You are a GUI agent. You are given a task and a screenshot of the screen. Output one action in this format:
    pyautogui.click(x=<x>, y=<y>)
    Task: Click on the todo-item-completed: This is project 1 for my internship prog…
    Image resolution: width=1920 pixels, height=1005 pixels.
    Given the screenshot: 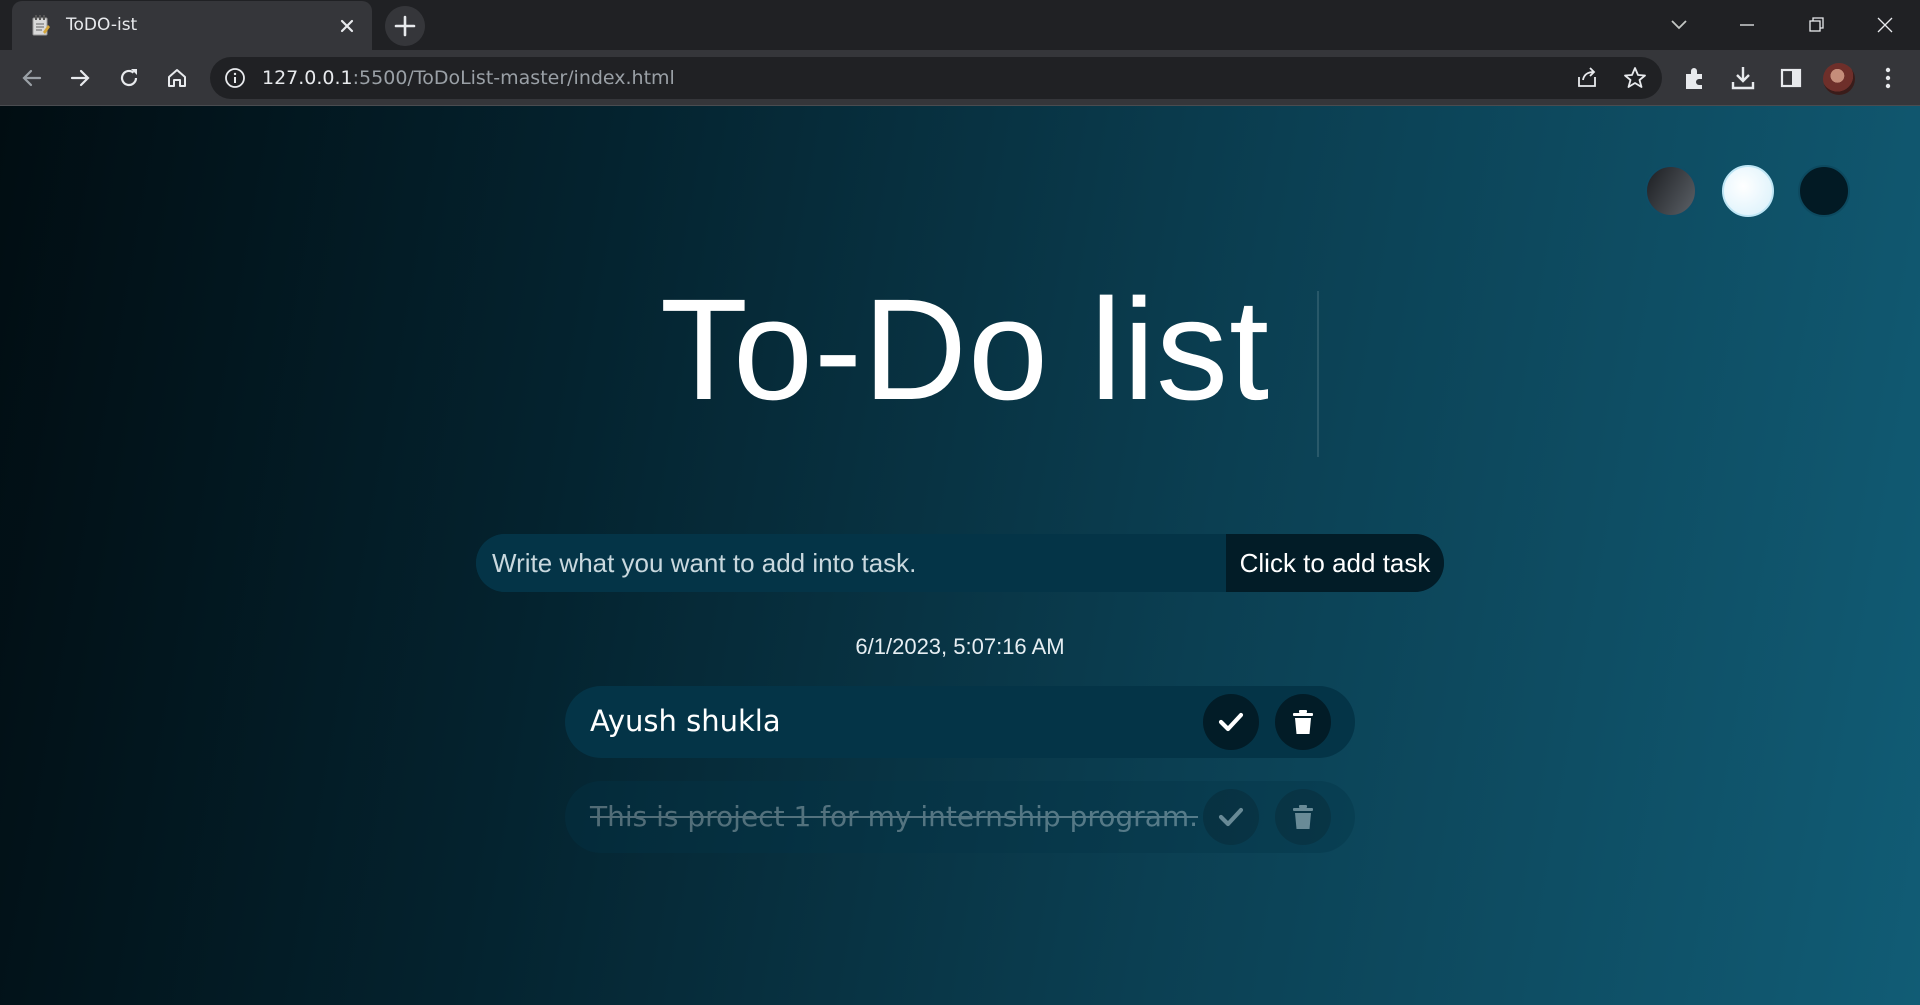 What is the action you would take?
    pyautogui.click(x=960, y=817)
    